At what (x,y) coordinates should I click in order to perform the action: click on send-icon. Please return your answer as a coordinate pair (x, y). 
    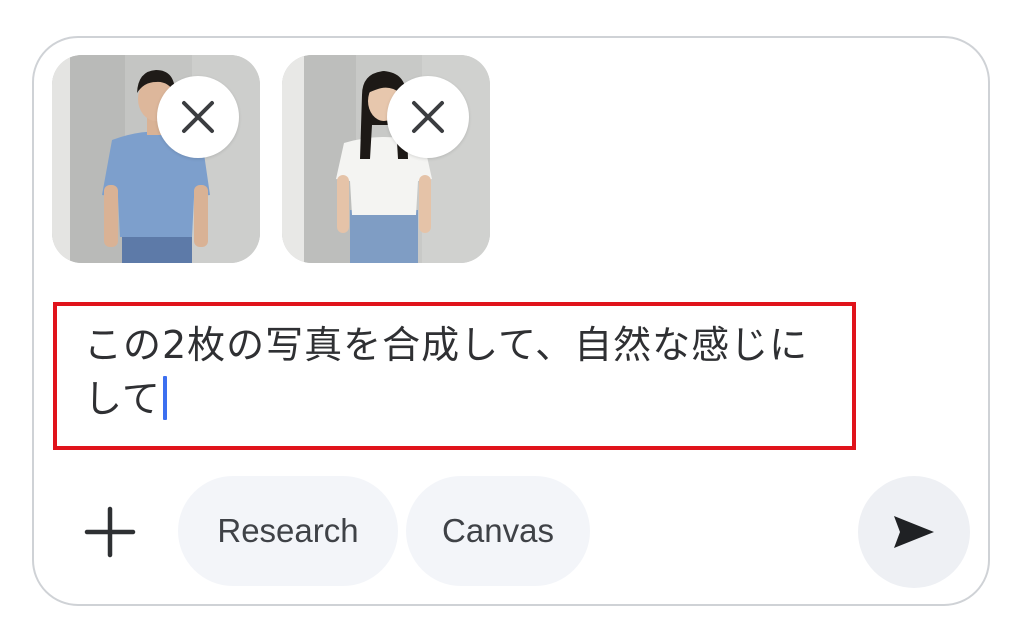
    Looking at the image, I should click on (914, 532).